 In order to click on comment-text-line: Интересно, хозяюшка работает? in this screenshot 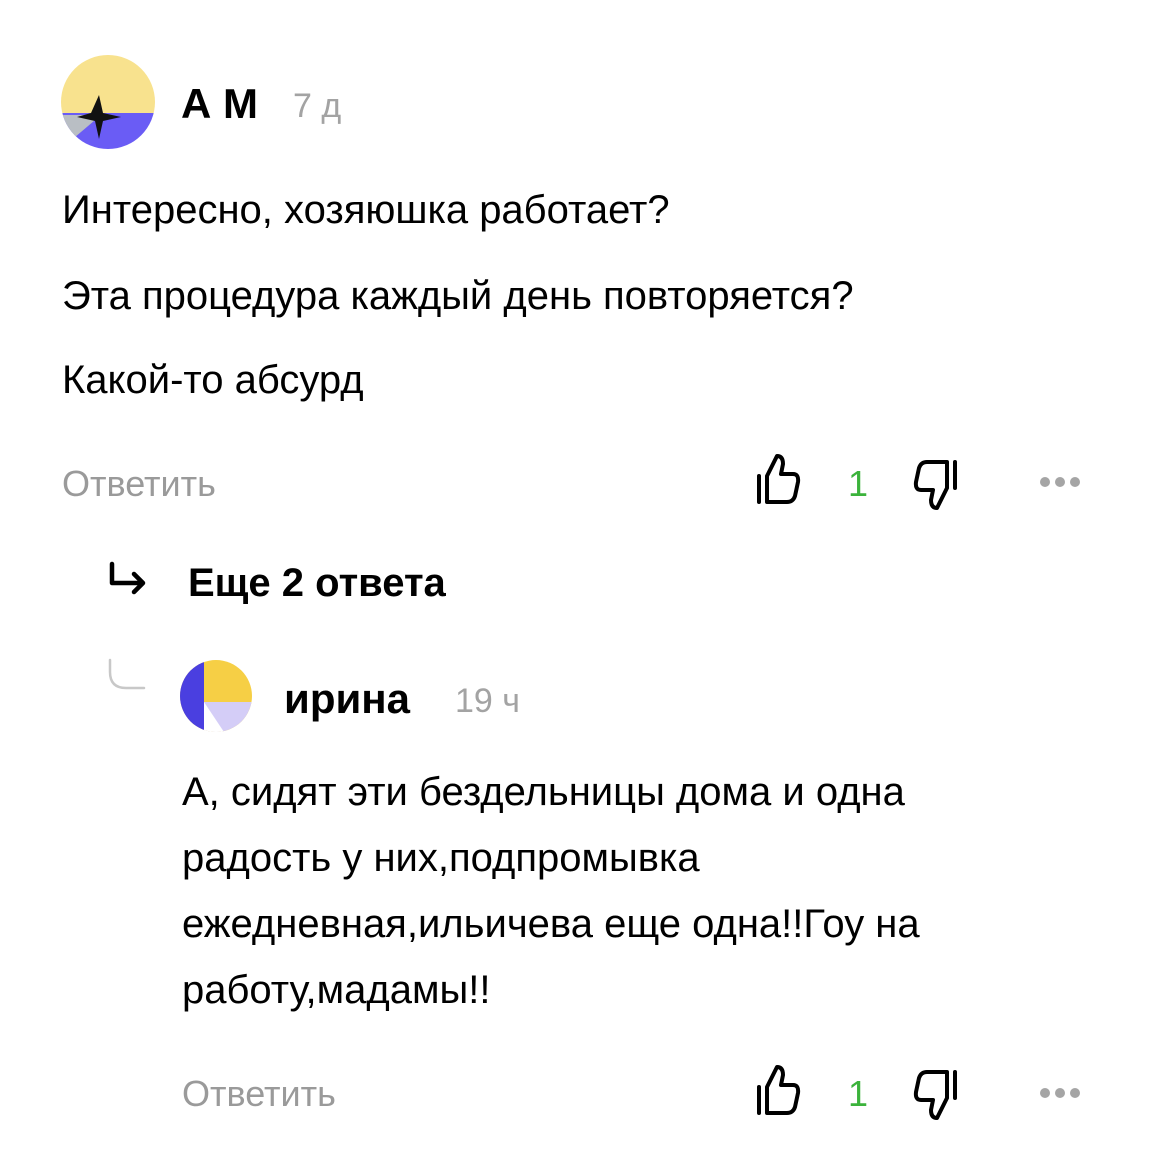, I will do `click(366, 210)`.